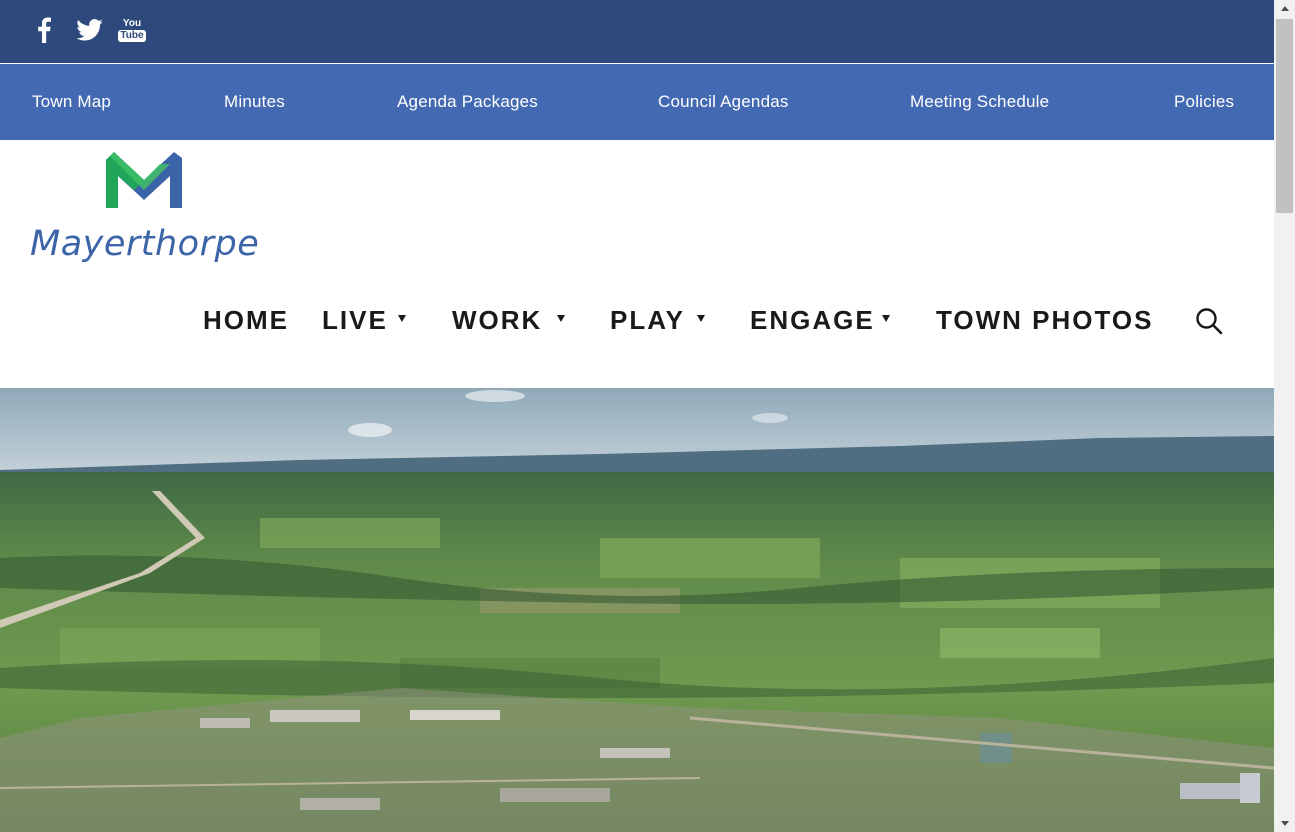  I want to click on quick-link-policies: Policies, so click(1204, 102).